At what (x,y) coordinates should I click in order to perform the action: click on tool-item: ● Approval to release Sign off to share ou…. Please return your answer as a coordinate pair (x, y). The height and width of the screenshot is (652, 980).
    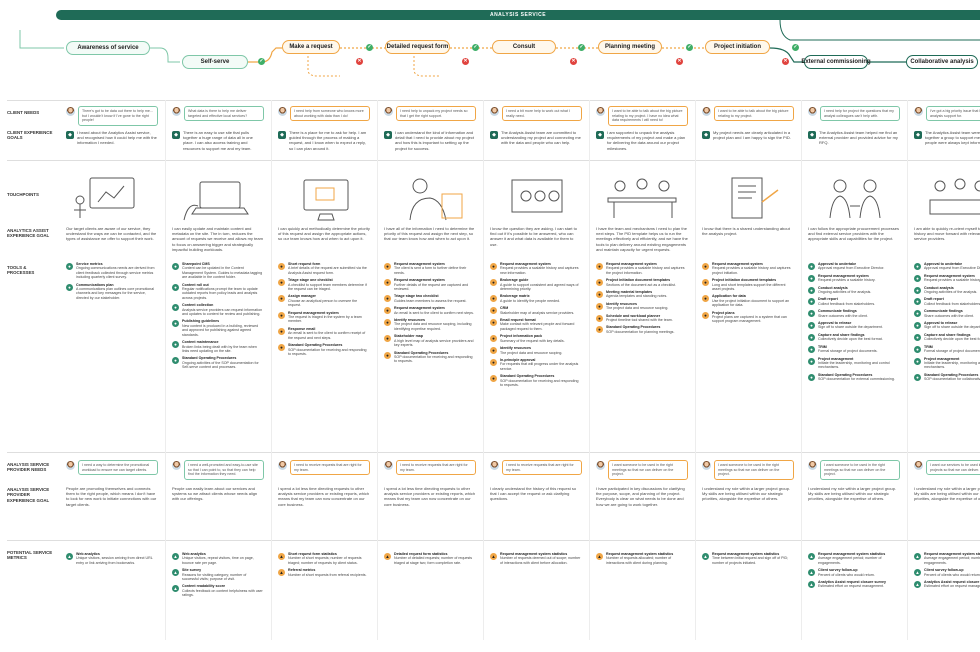
    Looking at the image, I should click on (854, 325).